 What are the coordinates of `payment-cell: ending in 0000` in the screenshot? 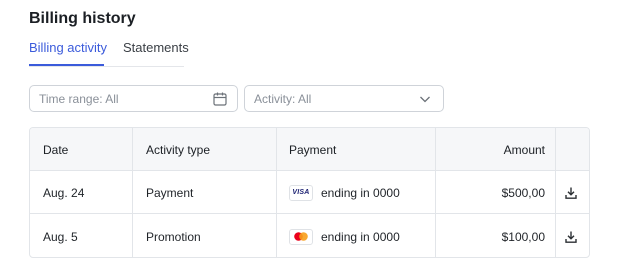 It's located at (344, 236).